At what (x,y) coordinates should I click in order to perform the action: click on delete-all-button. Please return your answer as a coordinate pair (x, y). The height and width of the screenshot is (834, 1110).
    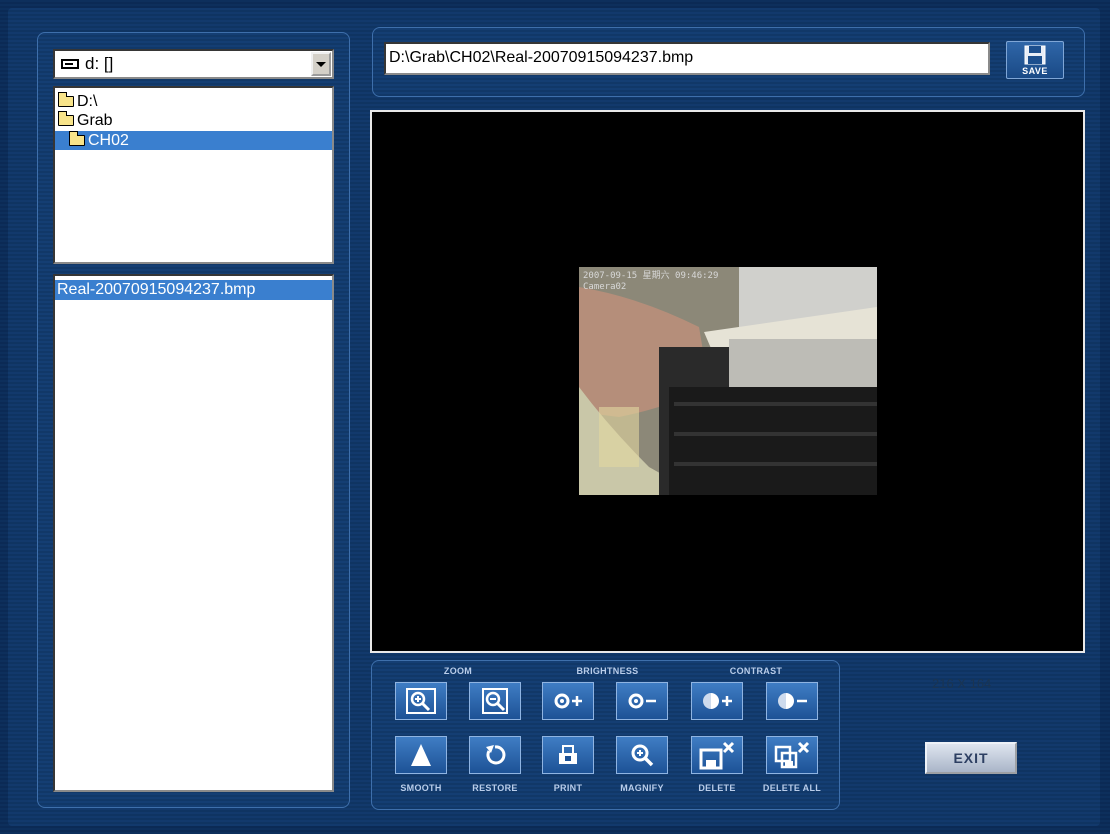
    Looking at the image, I should click on (792, 755).